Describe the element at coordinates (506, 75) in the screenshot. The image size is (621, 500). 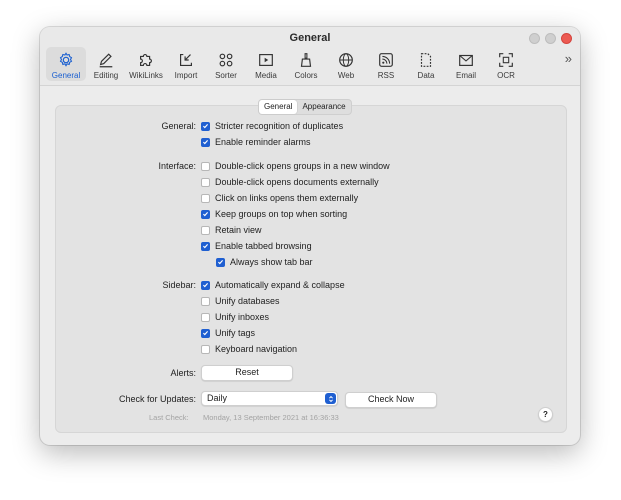
I see `toolbar-label-ocr: OCR` at that location.